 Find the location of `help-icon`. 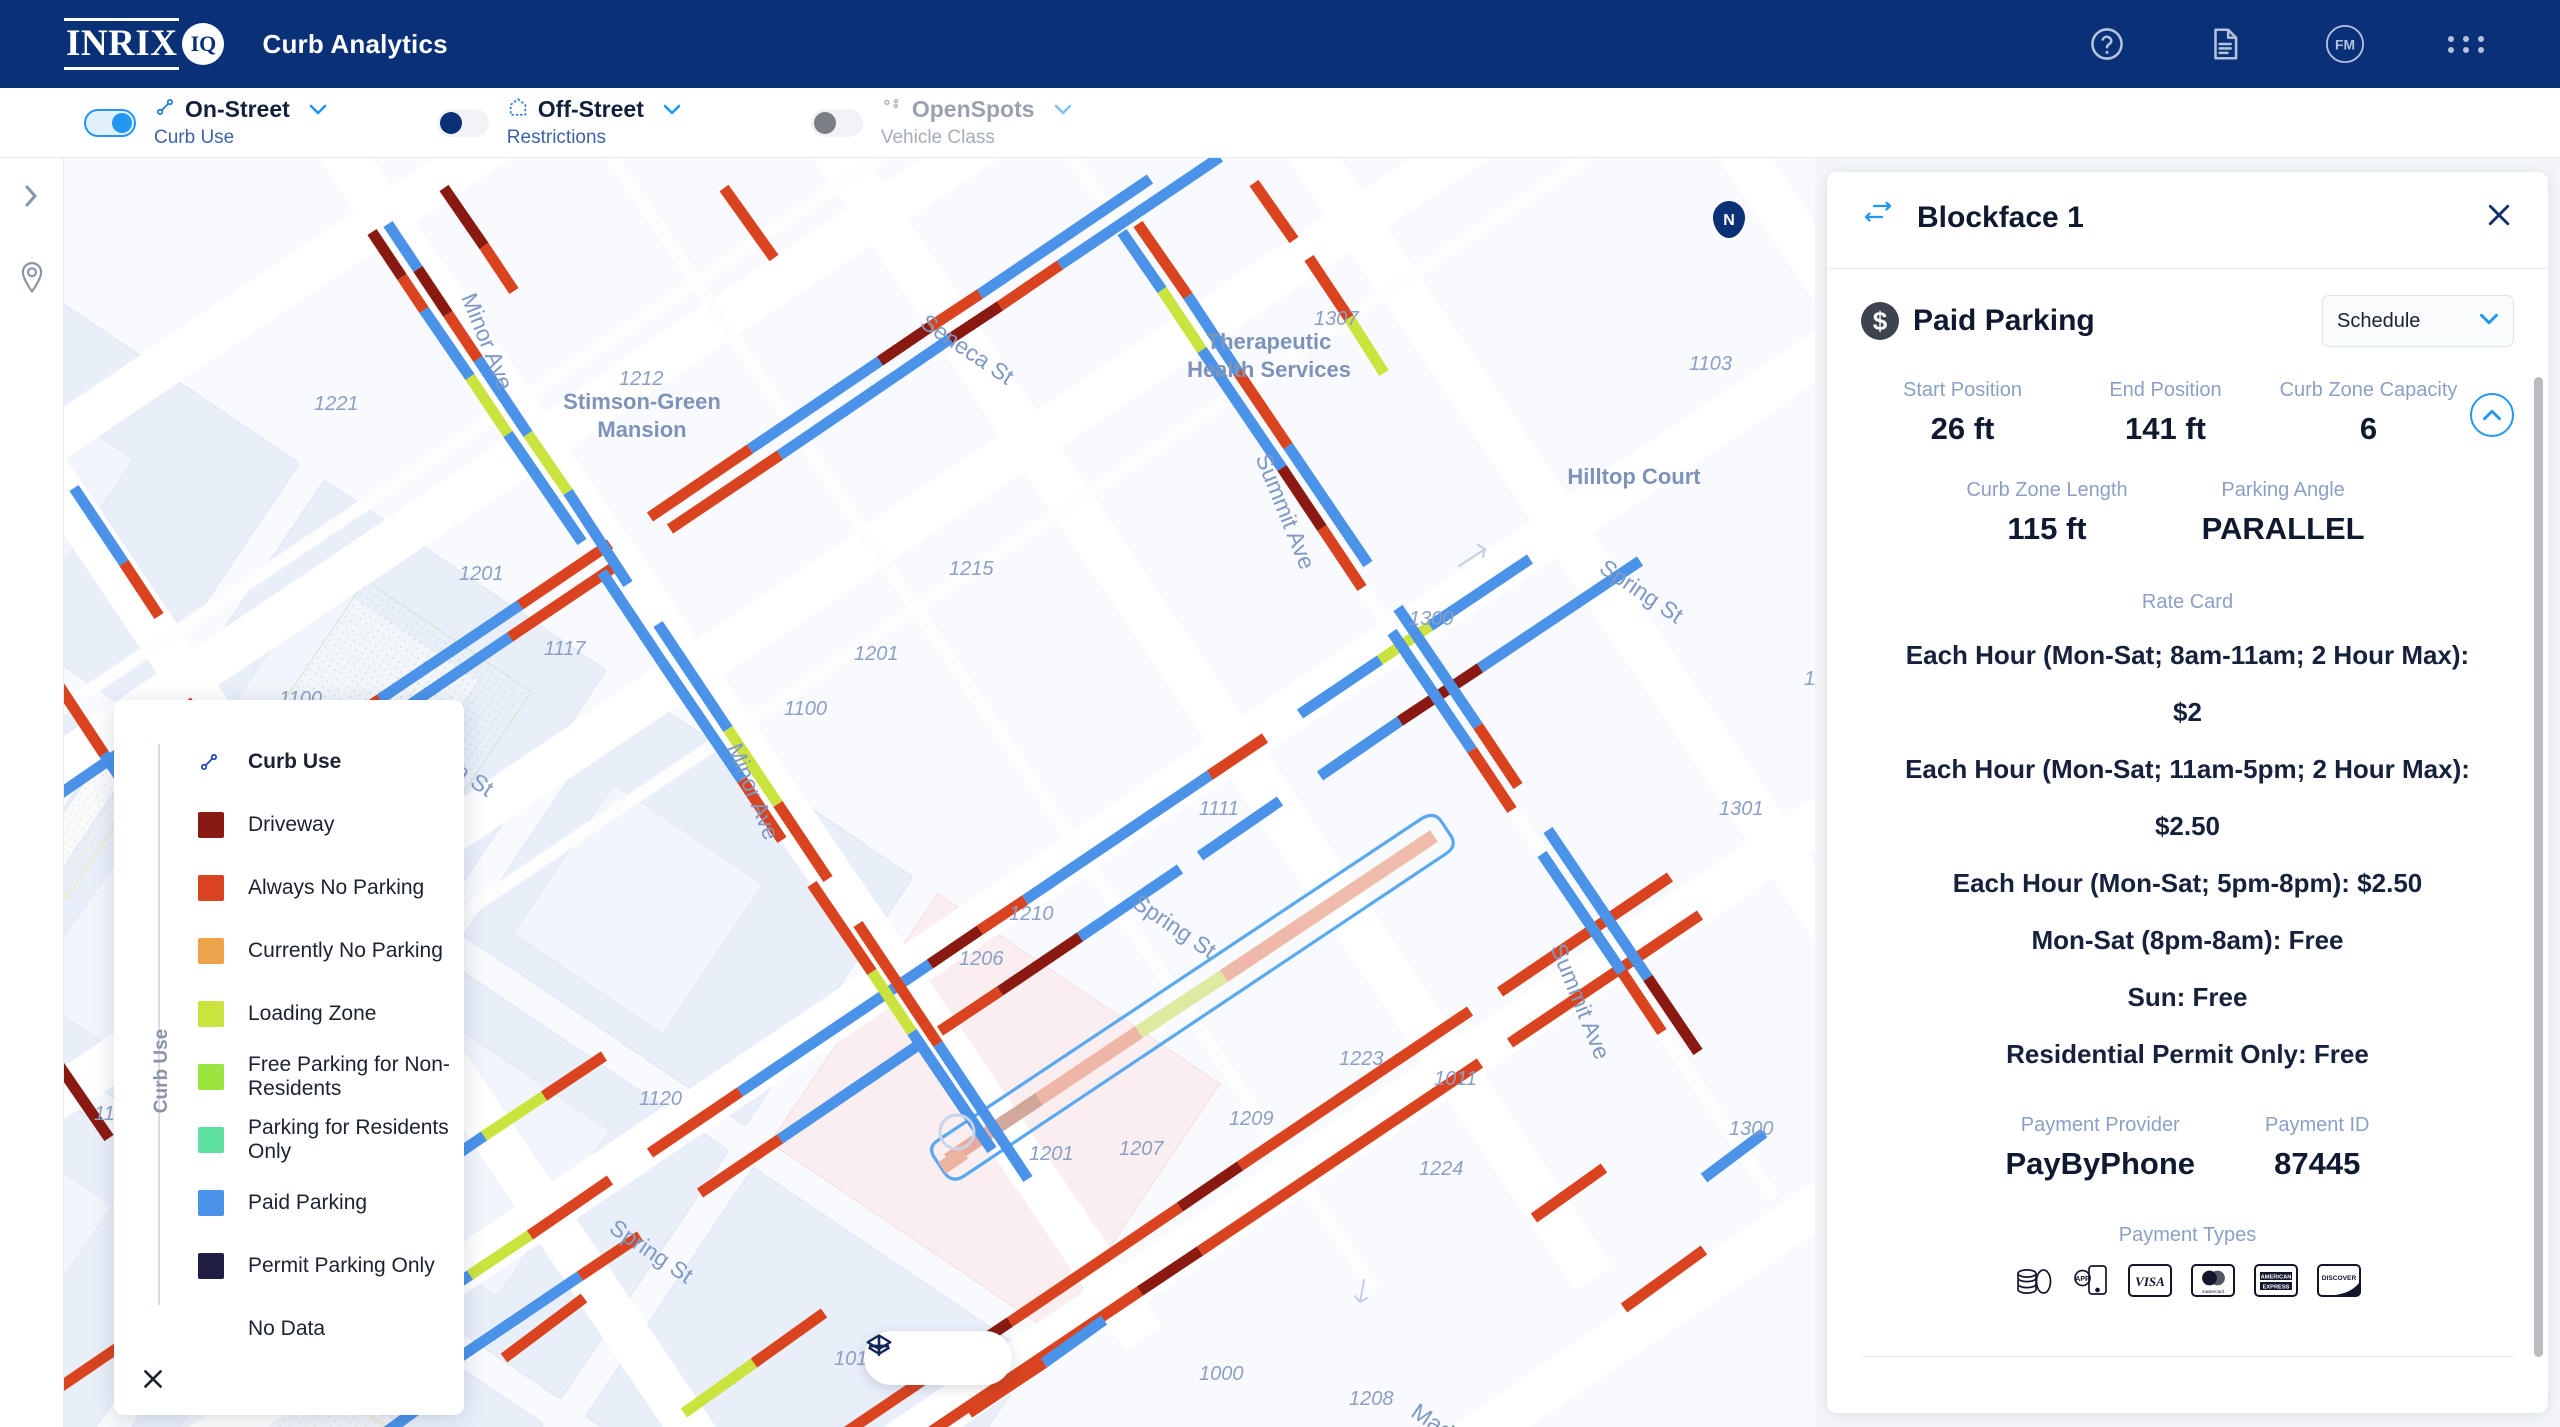

help-icon is located at coordinates (2107, 44).